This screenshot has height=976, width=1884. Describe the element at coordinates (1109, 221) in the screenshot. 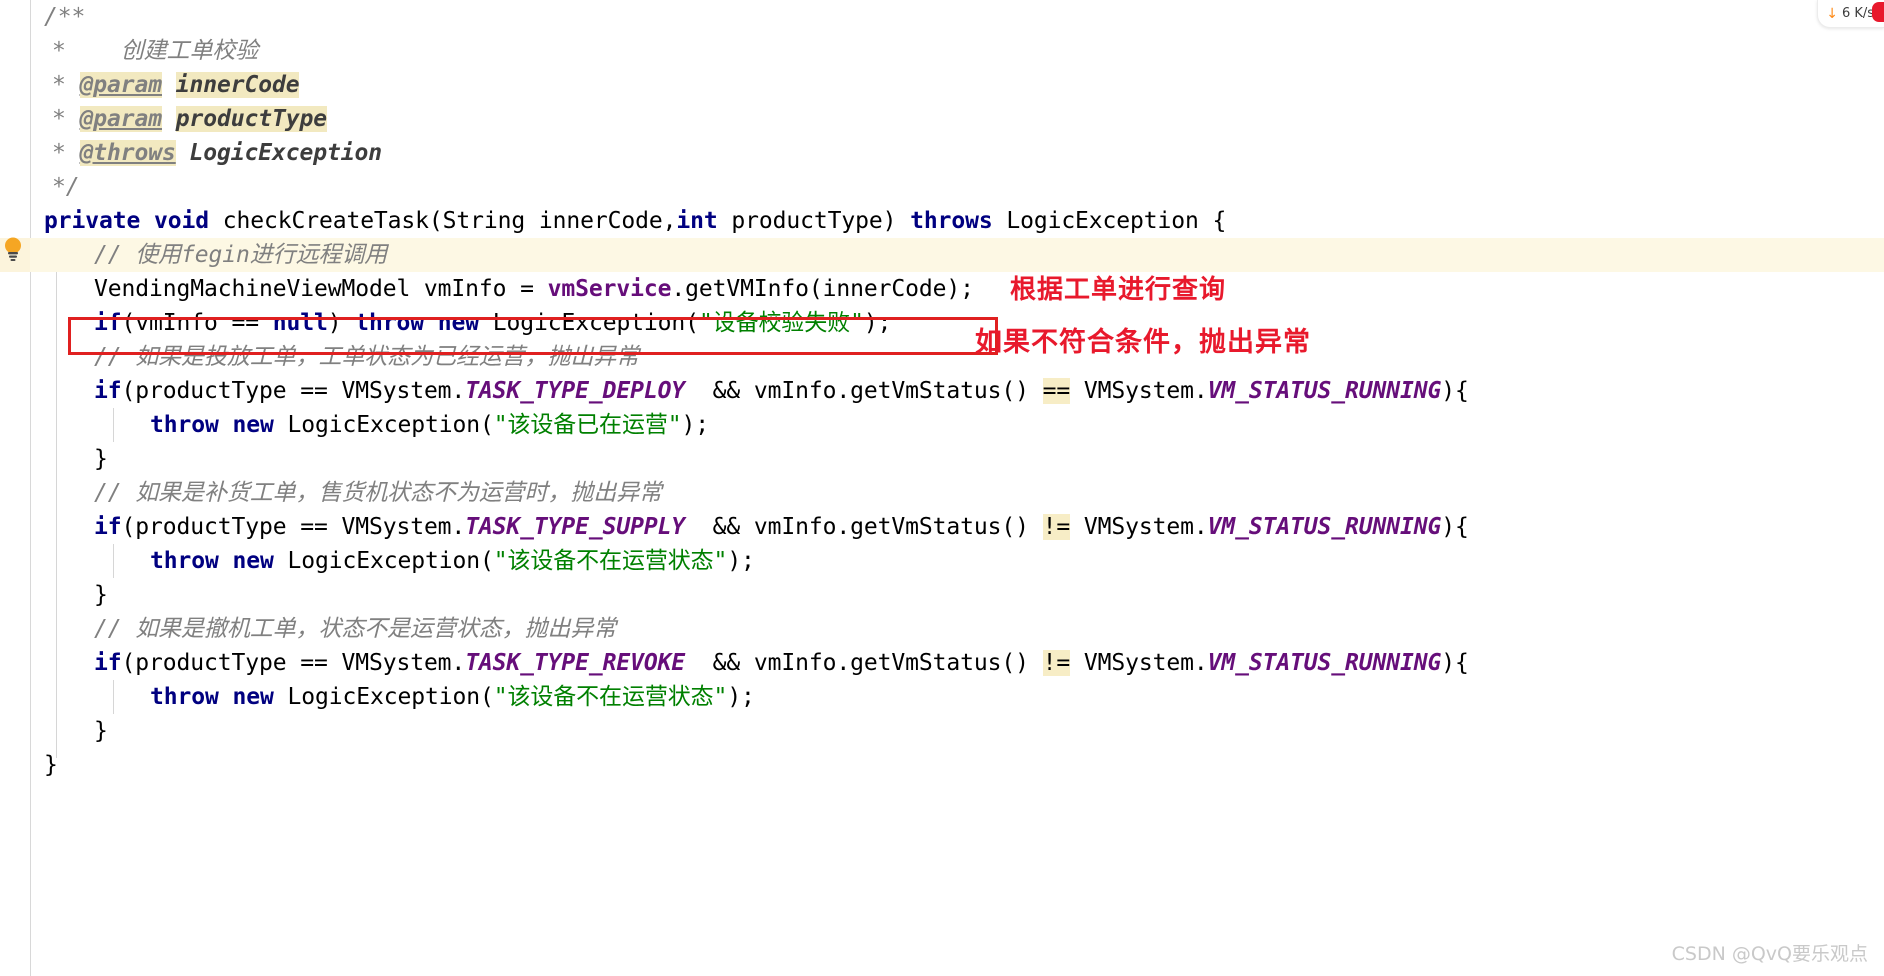

I see `code-token: LogicException {` at that location.